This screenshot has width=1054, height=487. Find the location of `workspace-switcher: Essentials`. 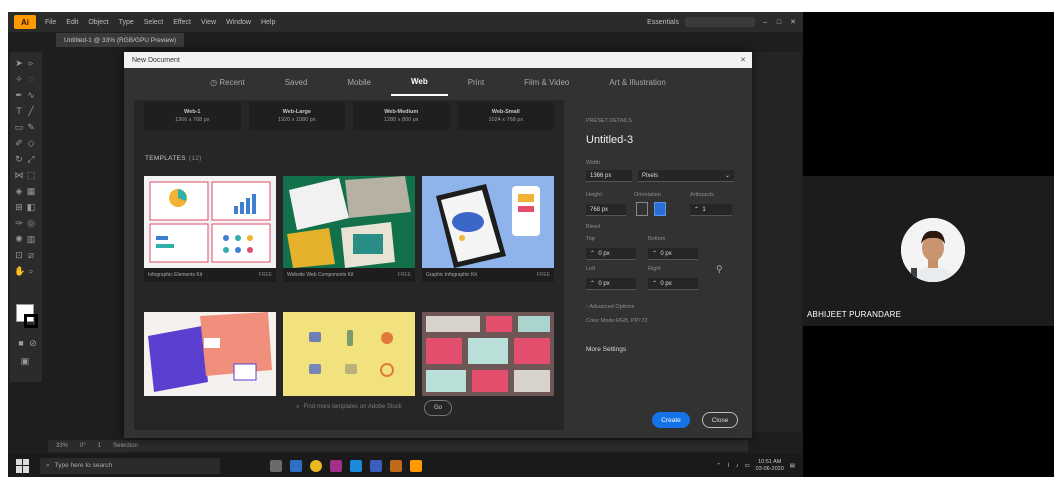

workspace-switcher: Essentials is located at coordinates (663, 22).